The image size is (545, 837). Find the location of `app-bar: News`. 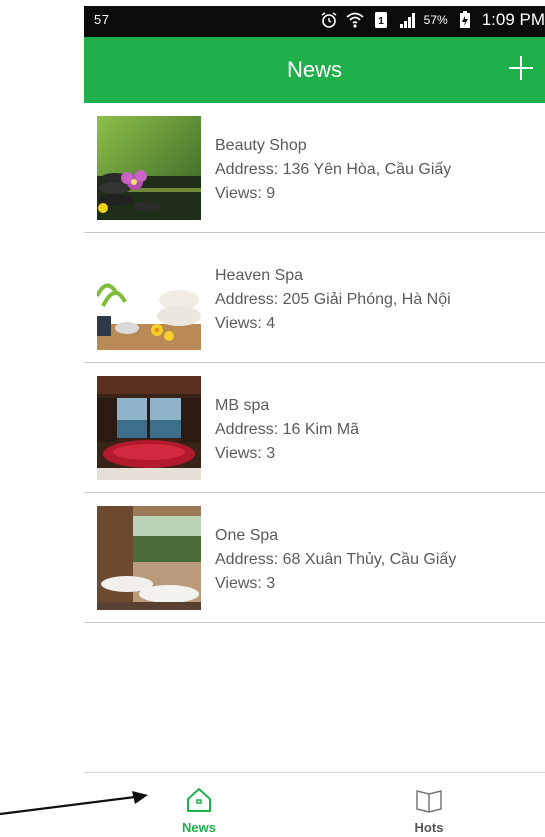

app-bar: News is located at coordinates (314, 70).